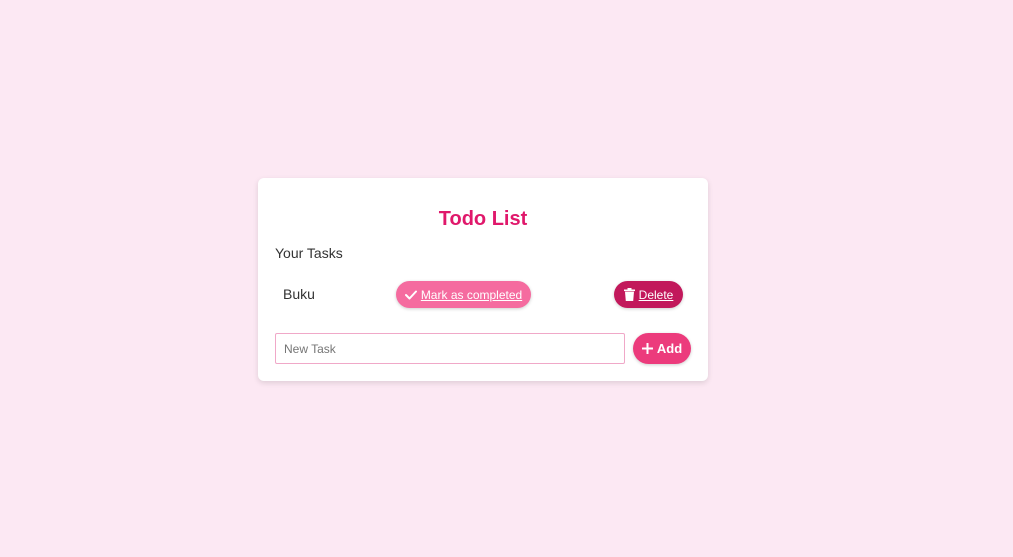  I want to click on mark-completed-label: Mark as completed, so click(471, 294).